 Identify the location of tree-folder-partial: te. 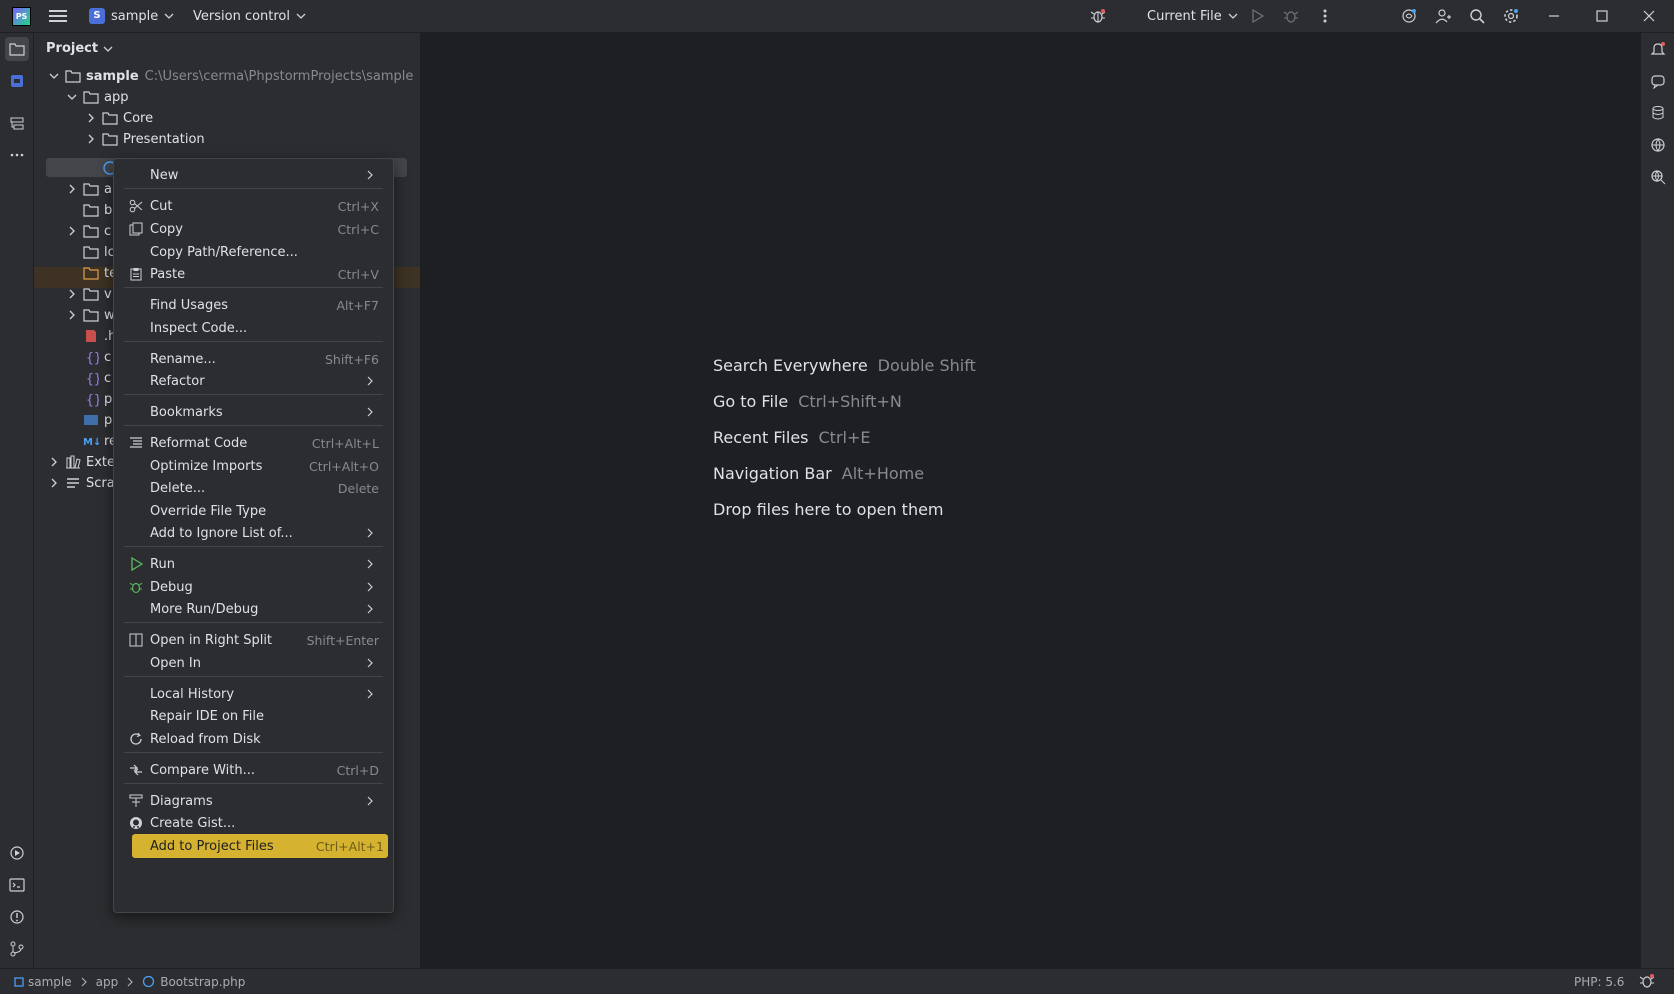
(100, 273).